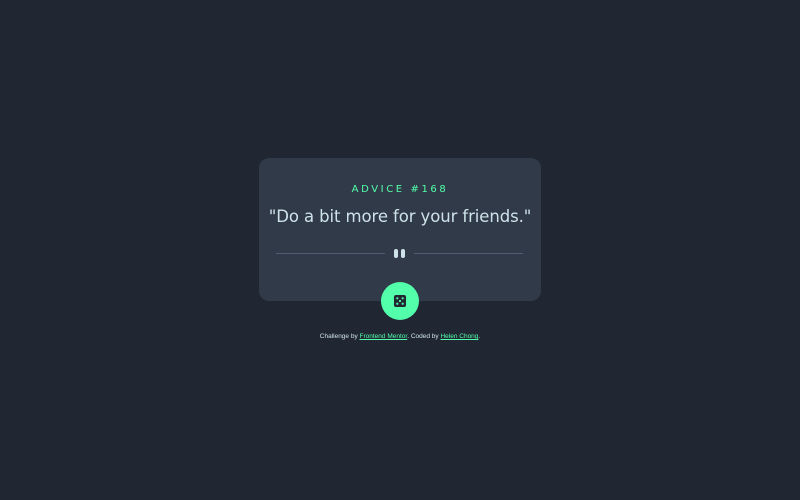 This screenshot has height=500, width=800. What do you see at coordinates (479, 336) in the screenshot?
I see `attribution-suffix: .` at bounding box center [479, 336].